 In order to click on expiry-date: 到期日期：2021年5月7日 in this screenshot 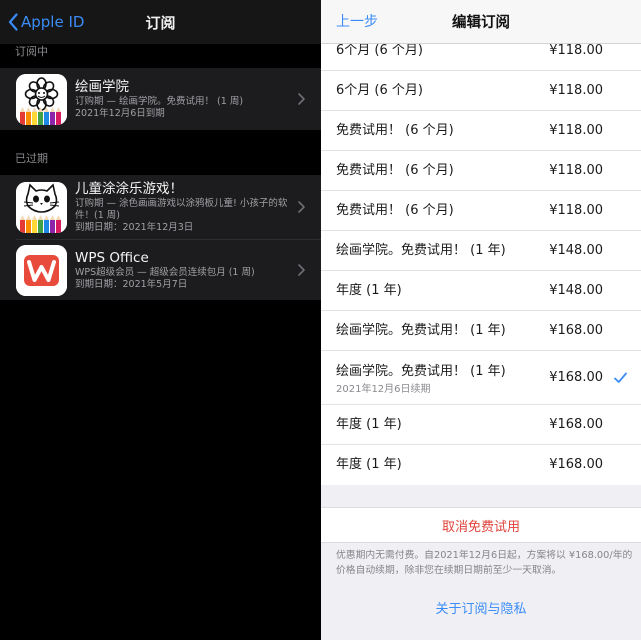, I will do `click(131, 284)`.